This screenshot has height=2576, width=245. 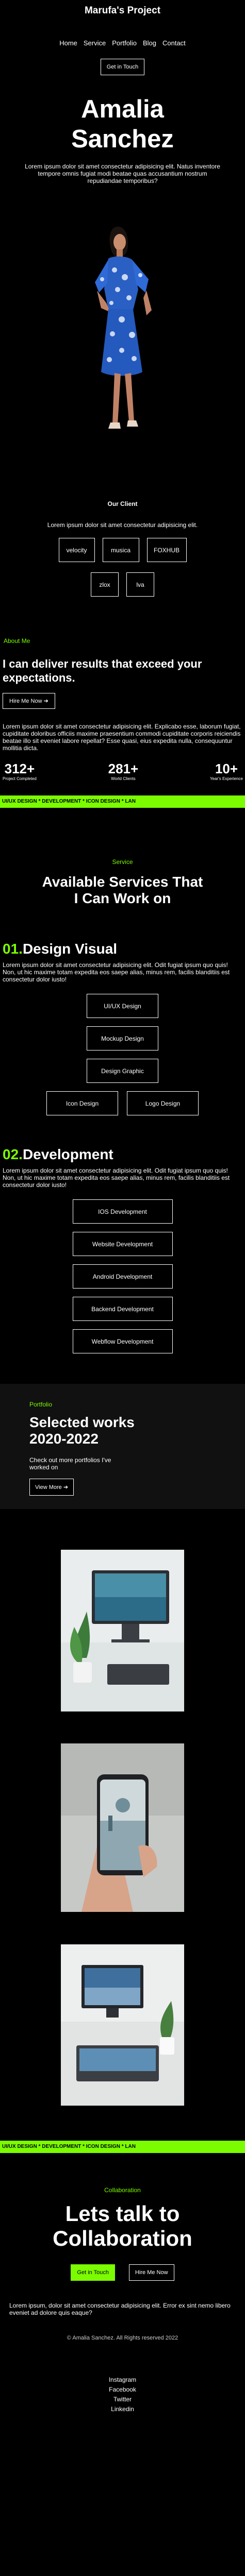 What do you see at coordinates (29, 701) in the screenshot?
I see `hire-me-button: Hire Me Now ➔` at bounding box center [29, 701].